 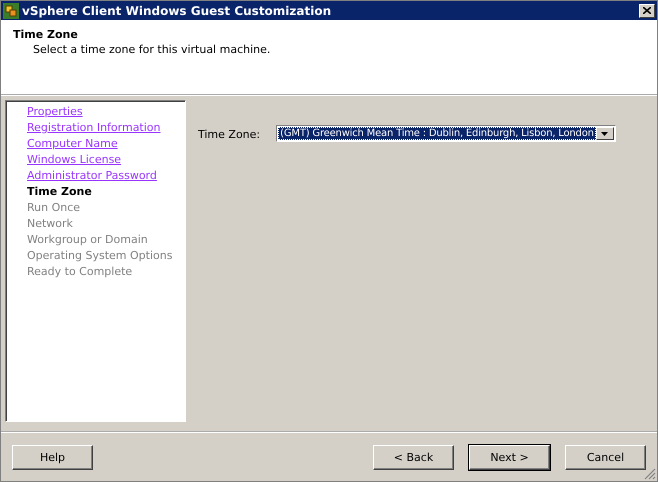 What do you see at coordinates (46, 34) in the screenshot?
I see `page-title: Time Zone` at bounding box center [46, 34].